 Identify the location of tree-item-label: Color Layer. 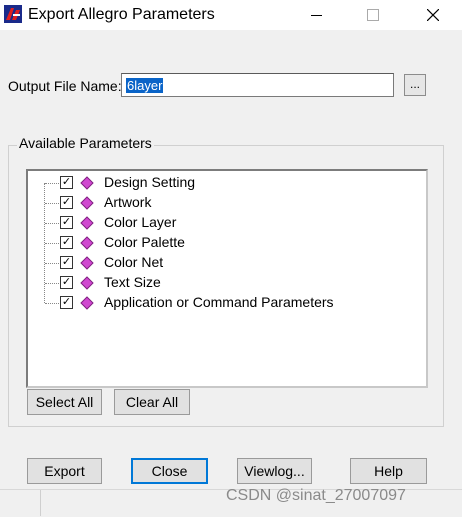
(140, 222).